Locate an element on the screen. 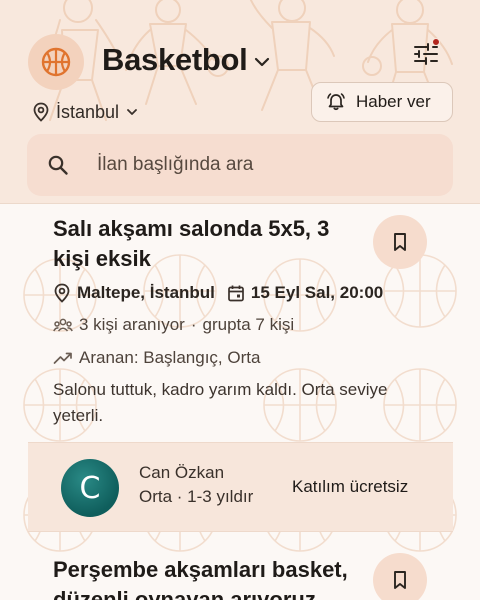 This screenshot has width=480, height=600. location-label: İstanbul is located at coordinates (88, 111).